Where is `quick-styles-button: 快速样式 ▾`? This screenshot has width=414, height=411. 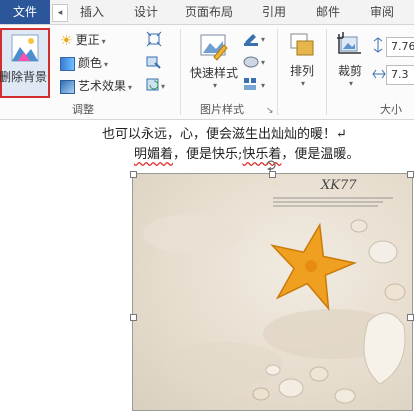 quick-styles-button: 快速样式 ▾ is located at coordinates (214, 60).